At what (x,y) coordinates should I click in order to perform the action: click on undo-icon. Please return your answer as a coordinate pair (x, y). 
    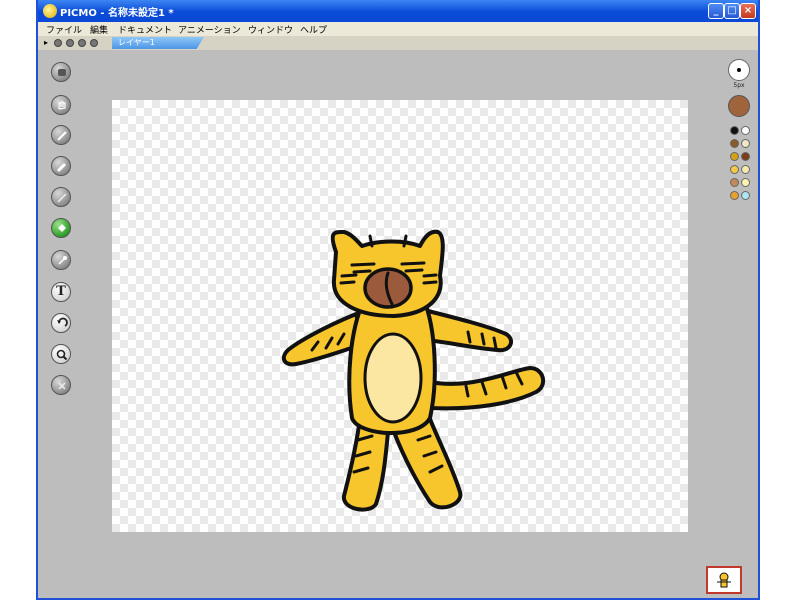
    Looking at the image, I should click on (62, 322).